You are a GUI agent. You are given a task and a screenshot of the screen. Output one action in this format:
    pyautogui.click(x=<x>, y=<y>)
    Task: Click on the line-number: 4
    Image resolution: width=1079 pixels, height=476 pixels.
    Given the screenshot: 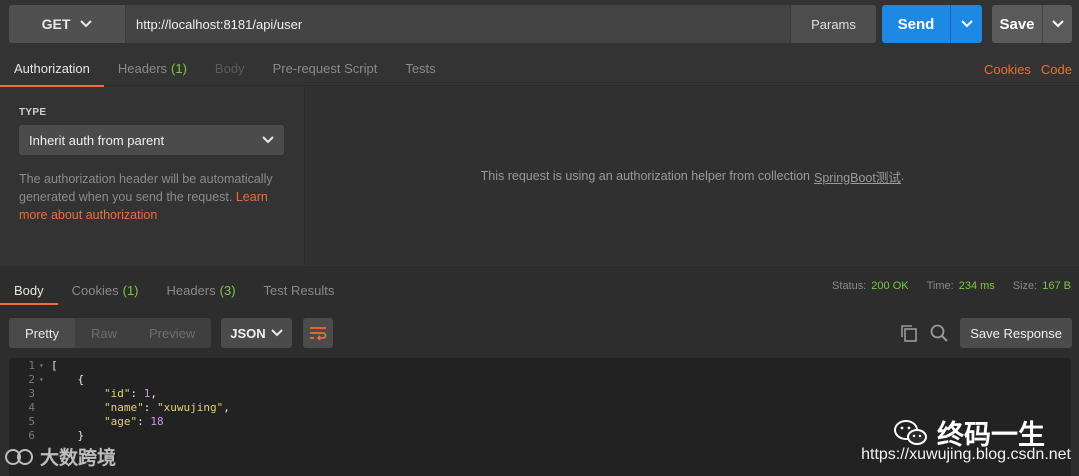 What is the action you would take?
    pyautogui.click(x=31, y=407)
    